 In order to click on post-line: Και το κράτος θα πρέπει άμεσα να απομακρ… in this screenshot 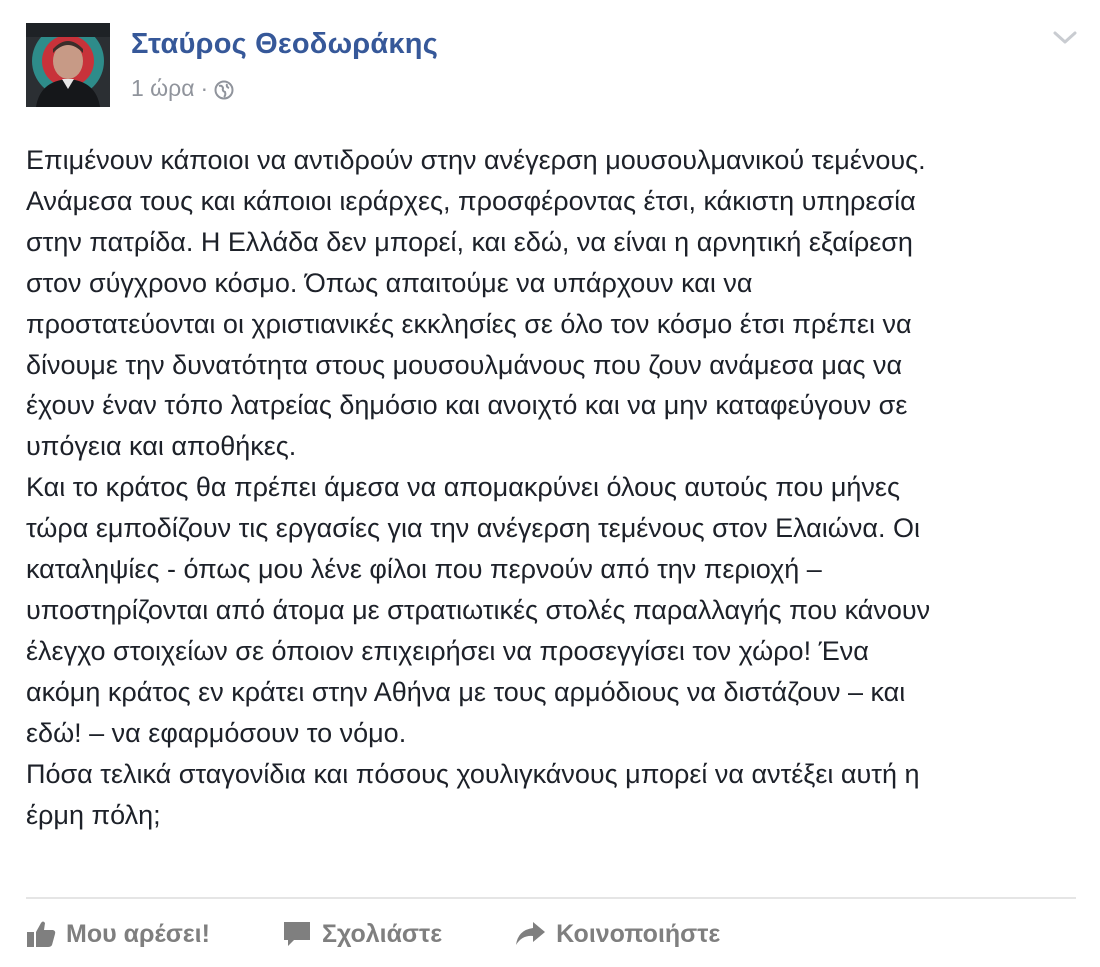, I will do `click(463, 487)`.